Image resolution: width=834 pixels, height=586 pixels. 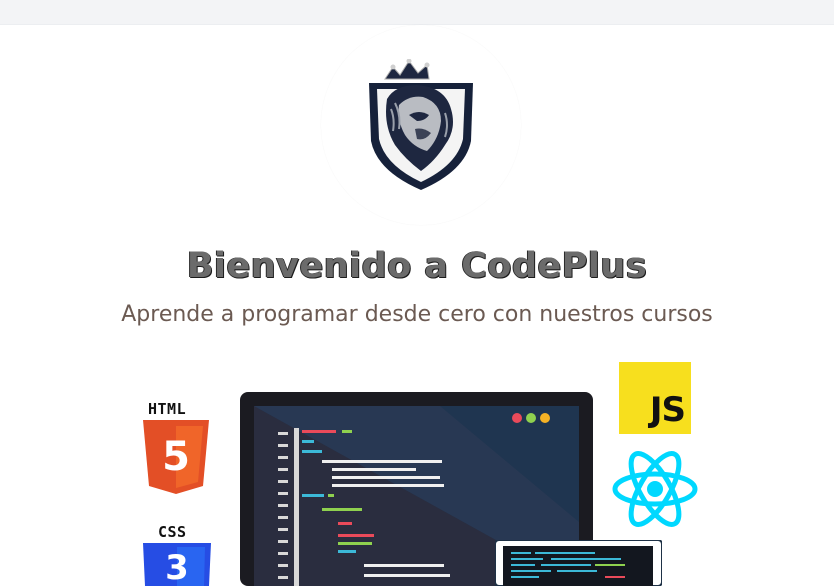 I want to click on html5-badge: HTML, so click(x=167, y=409).